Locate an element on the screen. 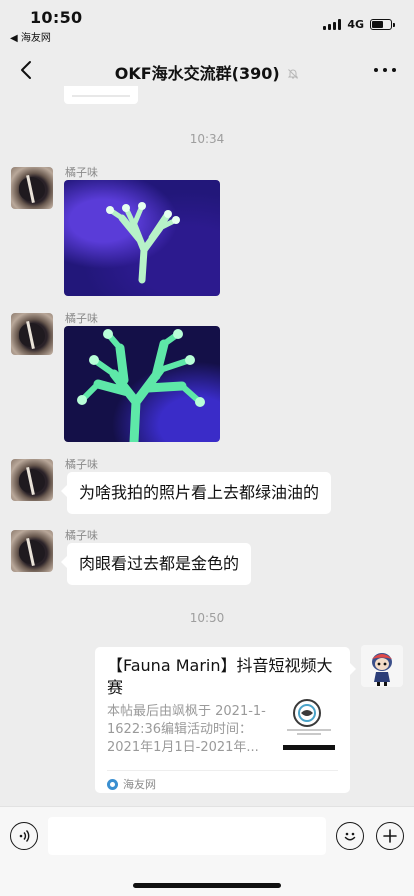 The image size is (414, 896). home-indicator is located at coordinates (207, 885).